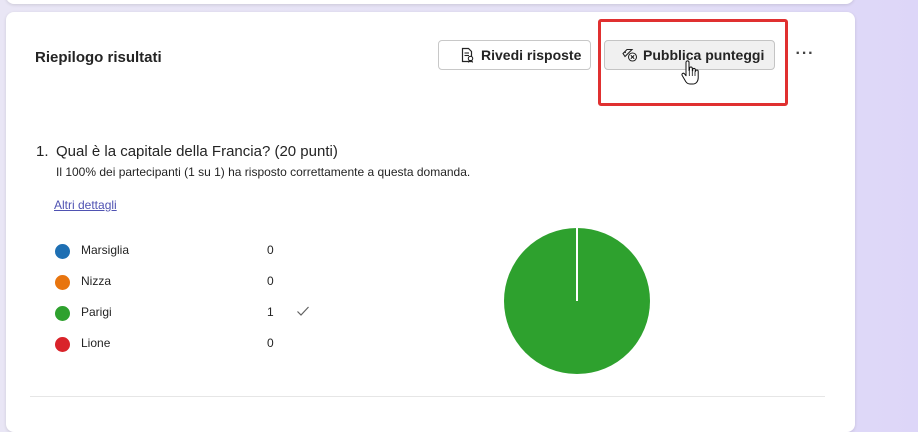 This screenshot has height=432, width=918. What do you see at coordinates (427, 396) in the screenshot?
I see `section-divider` at bounding box center [427, 396].